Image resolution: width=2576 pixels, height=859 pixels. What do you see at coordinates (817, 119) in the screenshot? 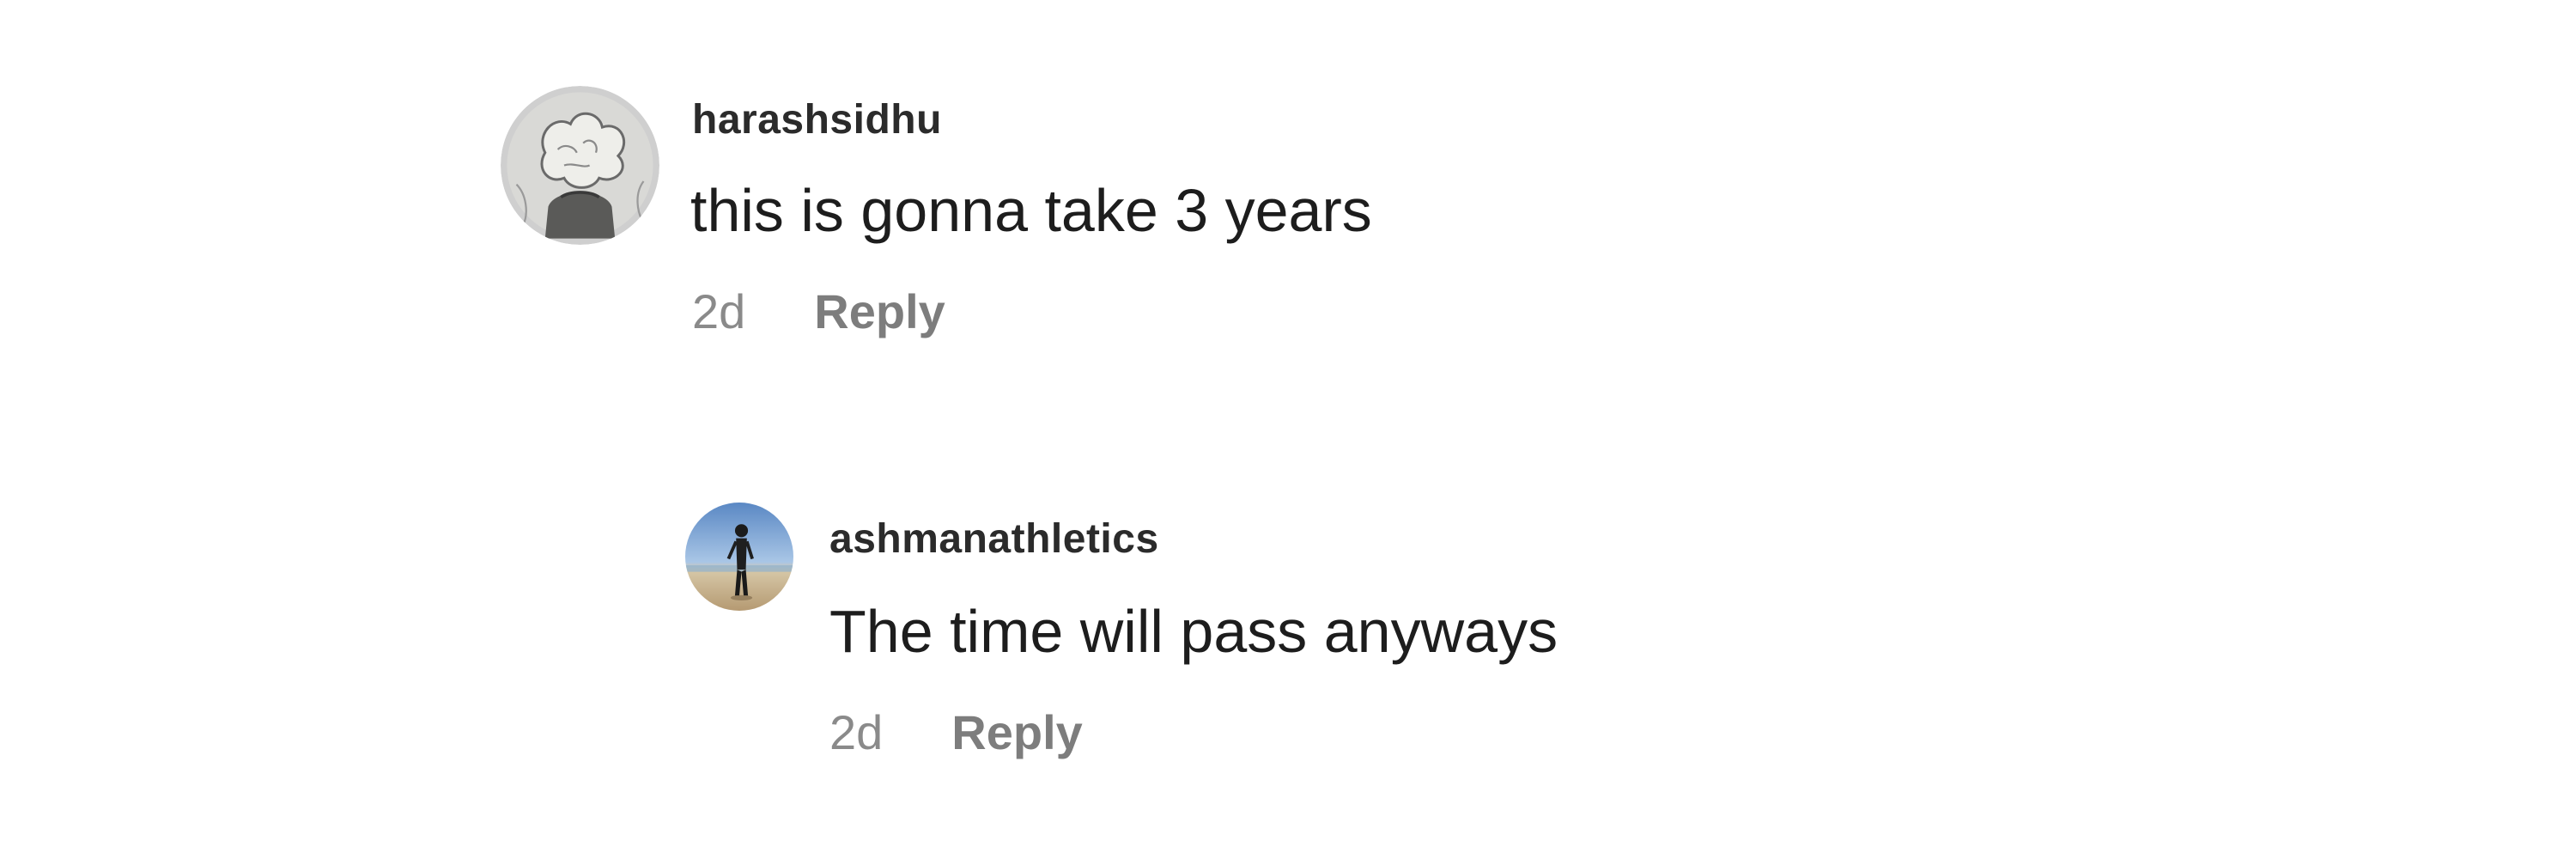
I see `comment-username: harashsidhu` at bounding box center [817, 119].